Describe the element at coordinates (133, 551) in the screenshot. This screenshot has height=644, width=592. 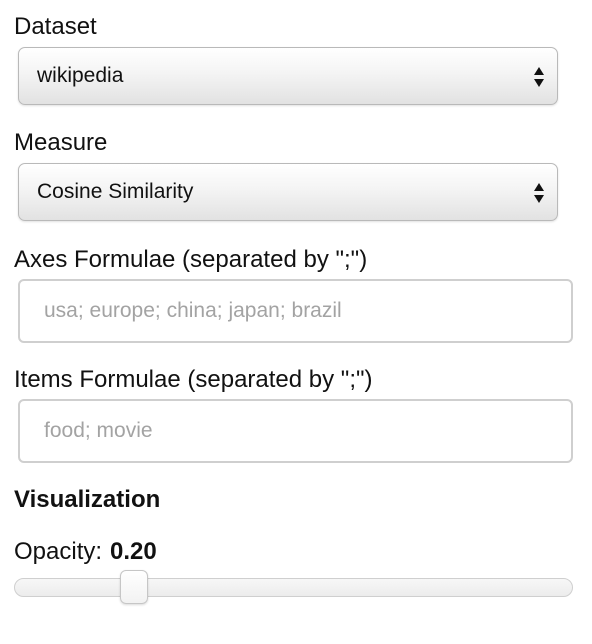
I see `opacity-value: 0.20` at that location.